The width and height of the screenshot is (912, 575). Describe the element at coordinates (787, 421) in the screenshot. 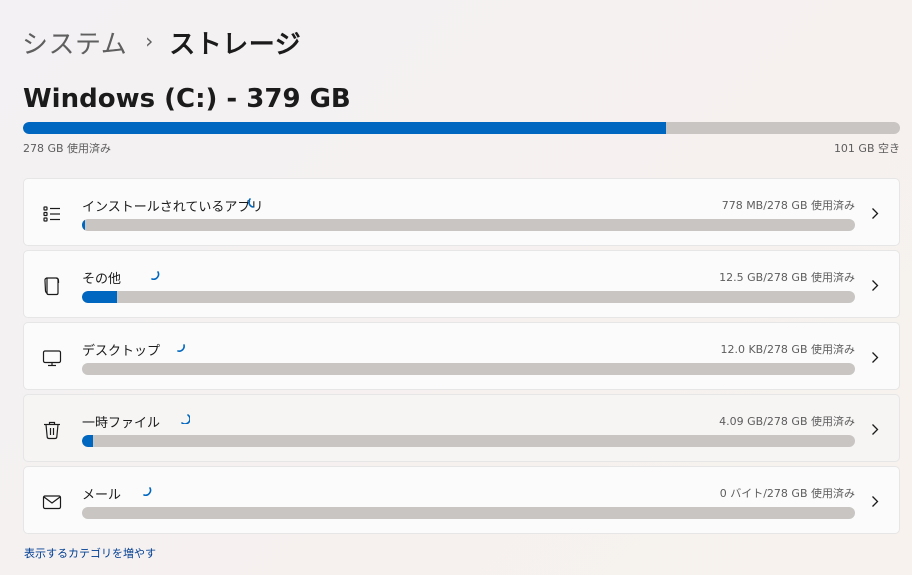

I see `category-size: 4.09 GB/278 GB 使用済み` at that location.